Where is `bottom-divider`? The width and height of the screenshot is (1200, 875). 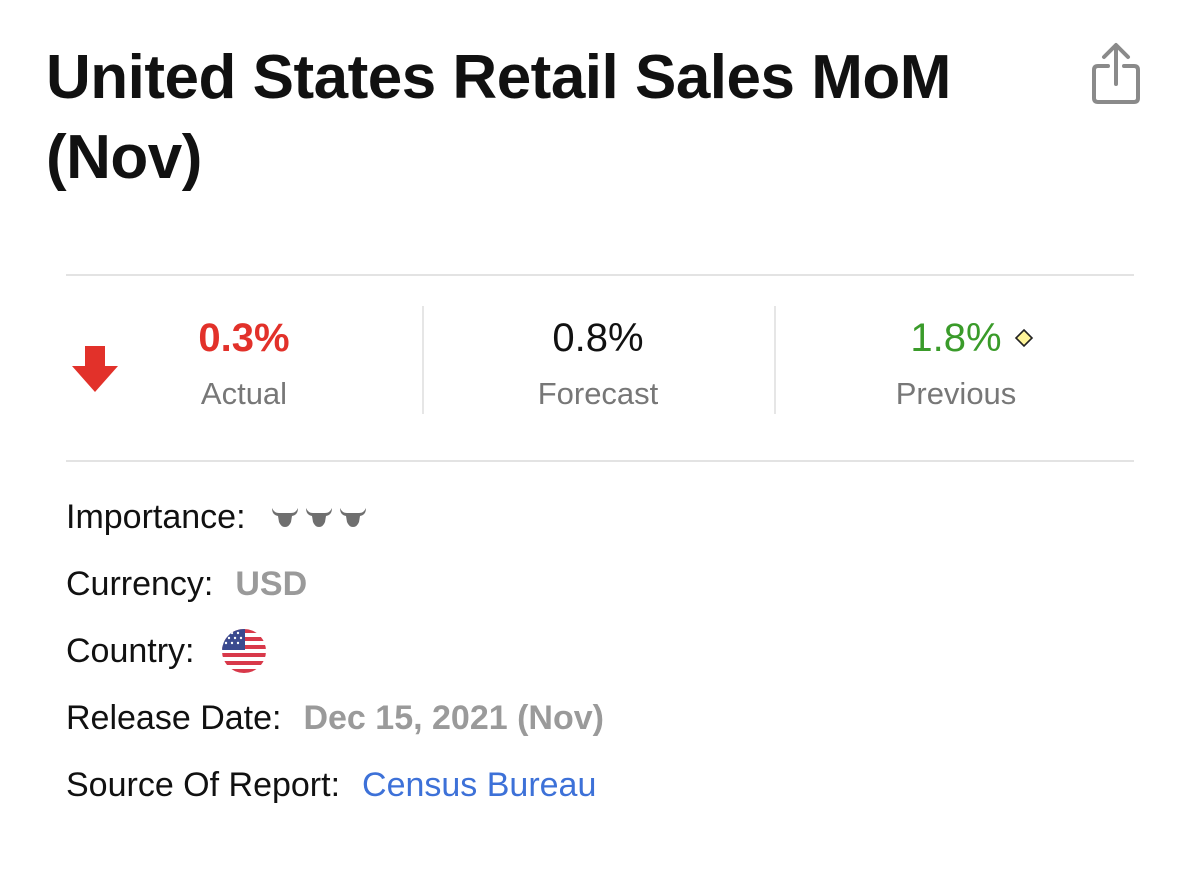 bottom-divider is located at coordinates (600, 461).